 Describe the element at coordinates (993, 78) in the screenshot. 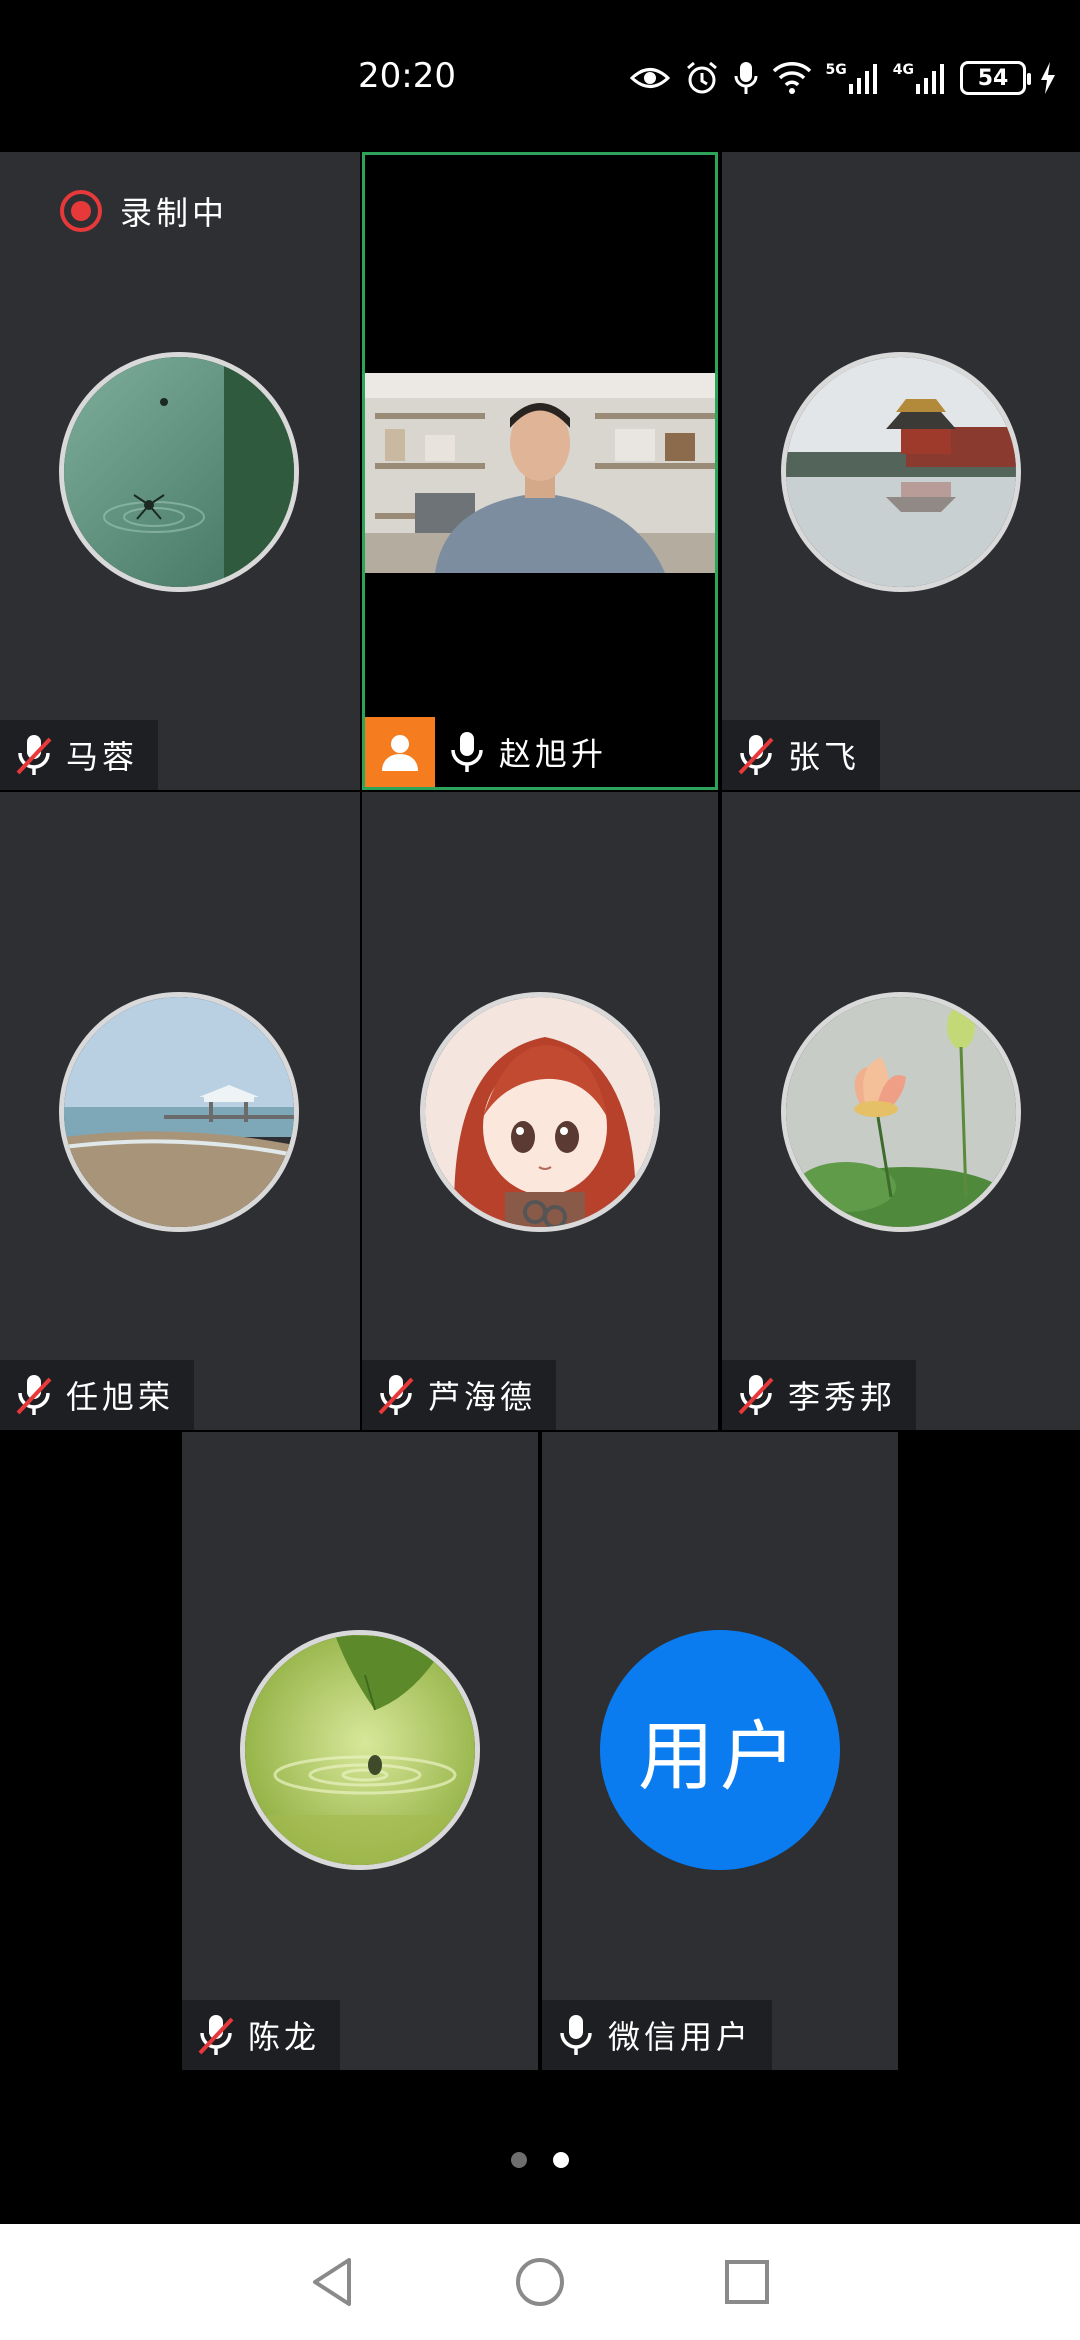

I see `battery-level: 54` at that location.